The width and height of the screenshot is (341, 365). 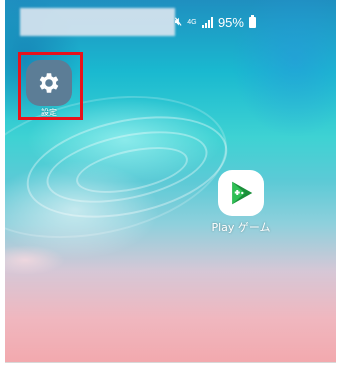 What do you see at coordinates (97, 22) in the screenshot?
I see `blurred-notification-area` at bounding box center [97, 22].